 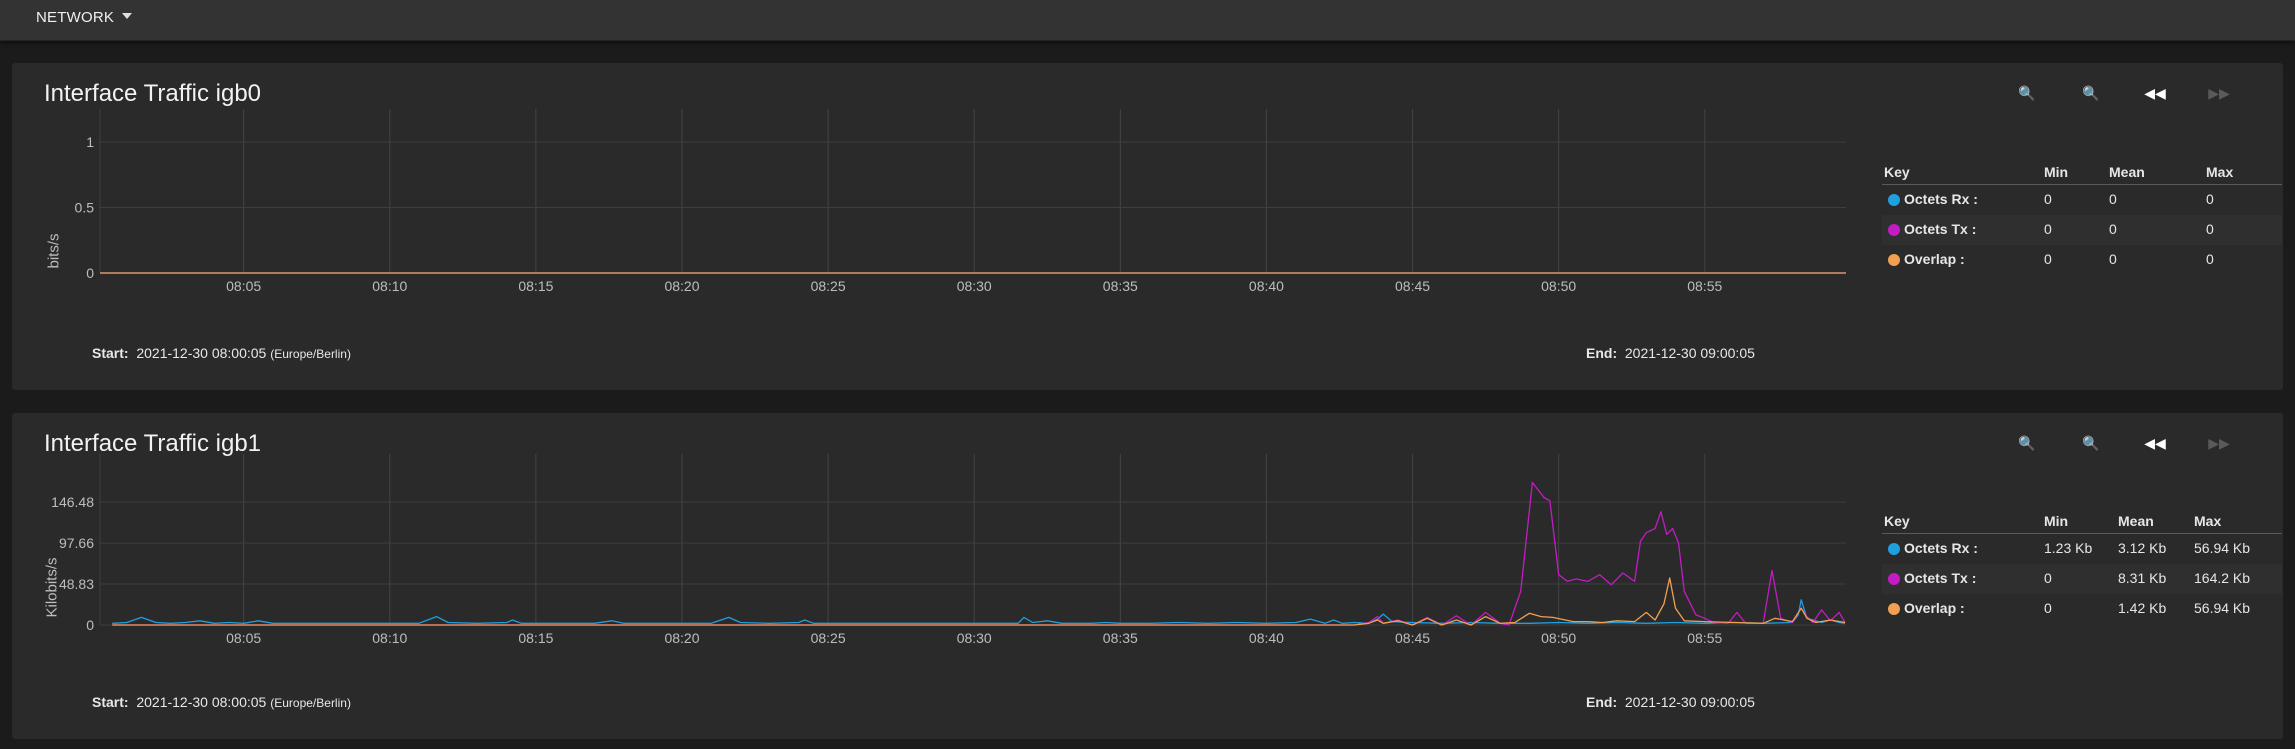 What do you see at coordinates (2082, 200) in the screenshot?
I see `legend-row-rx: Octets Rx : 0 0 0` at bounding box center [2082, 200].